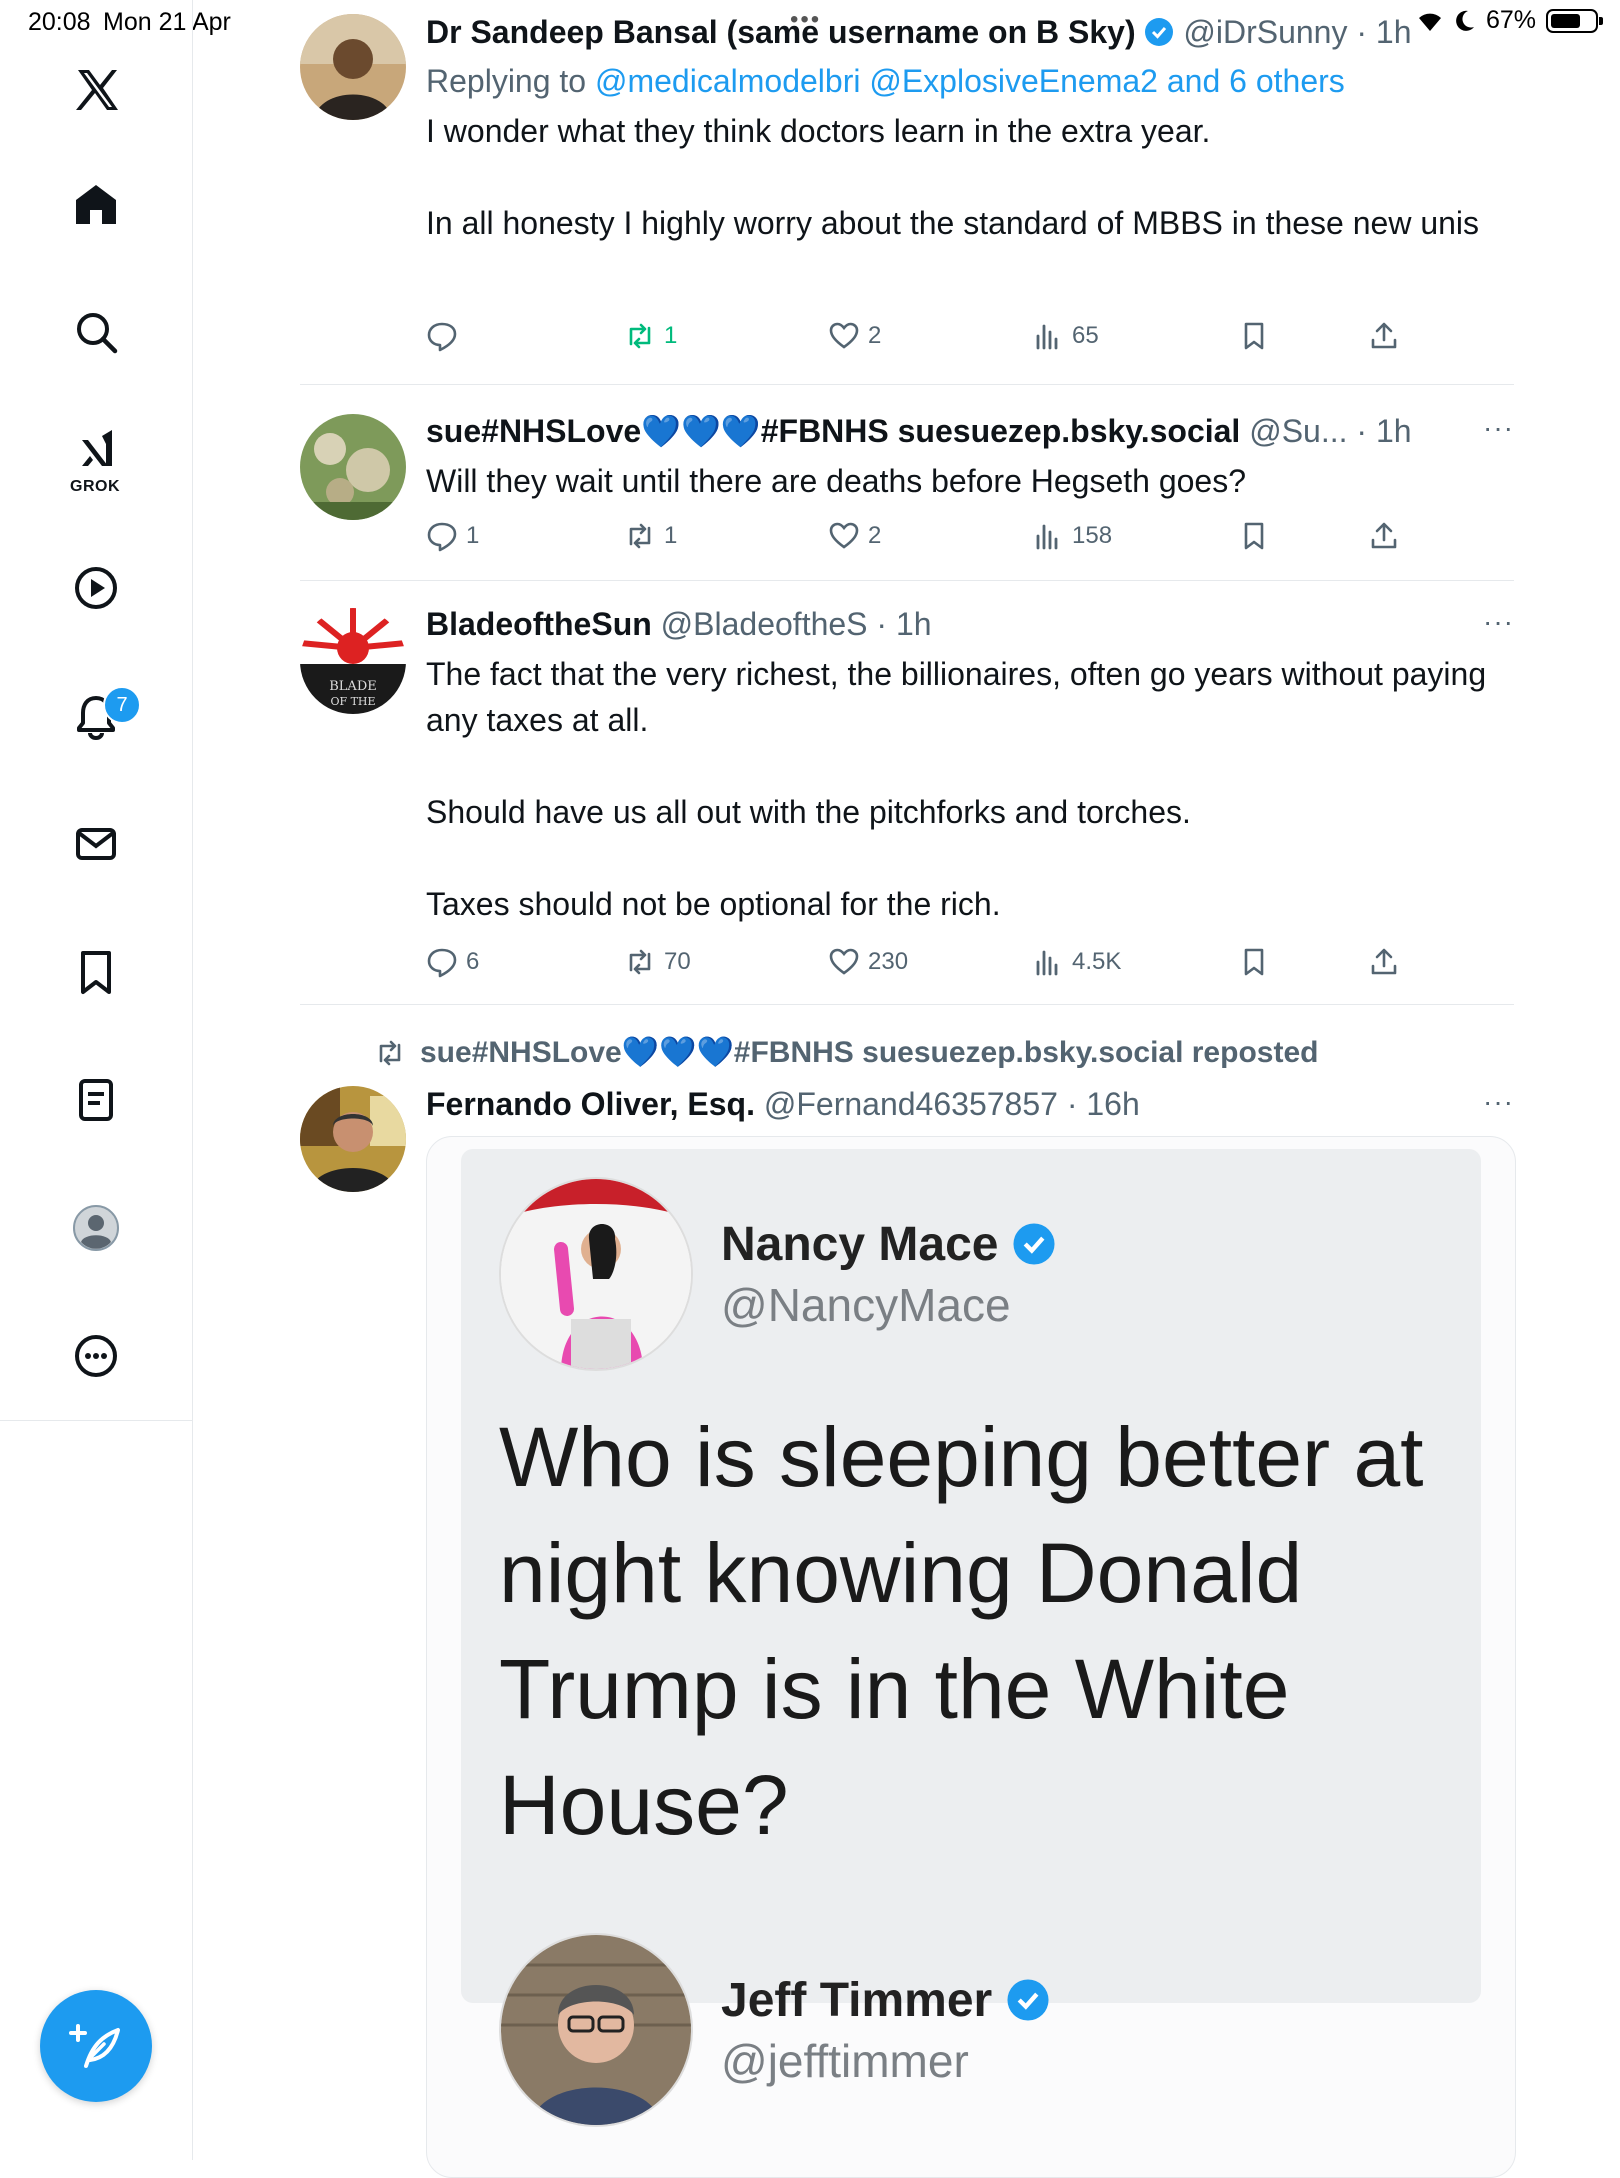 Image resolution: width=1620 pixels, height=2178 pixels. What do you see at coordinates (596, 2030) in the screenshot?
I see `embedded-avatar-jeff` at bounding box center [596, 2030].